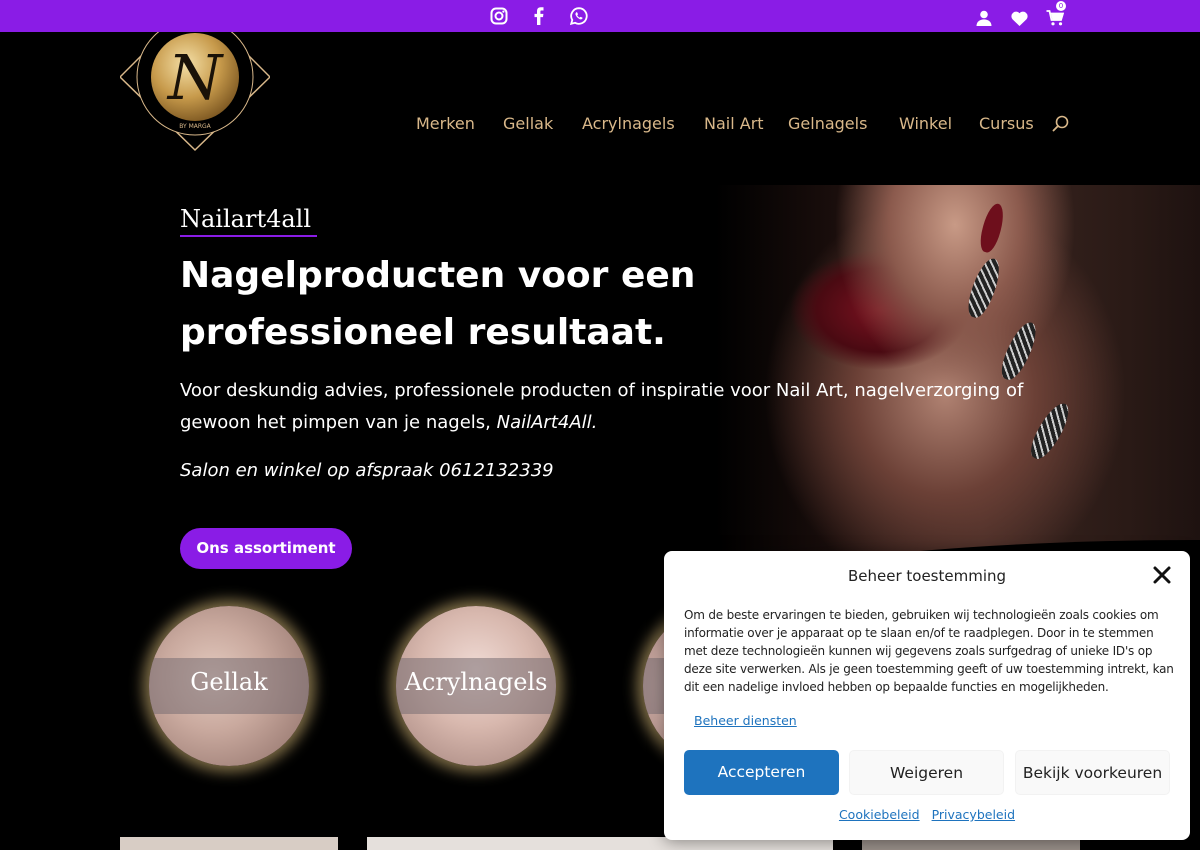 This screenshot has height=850, width=1200. What do you see at coordinates (1061, 6) in the screenshot?
I see `cart-count-badge: 0` at bounding box center [1061, 6].